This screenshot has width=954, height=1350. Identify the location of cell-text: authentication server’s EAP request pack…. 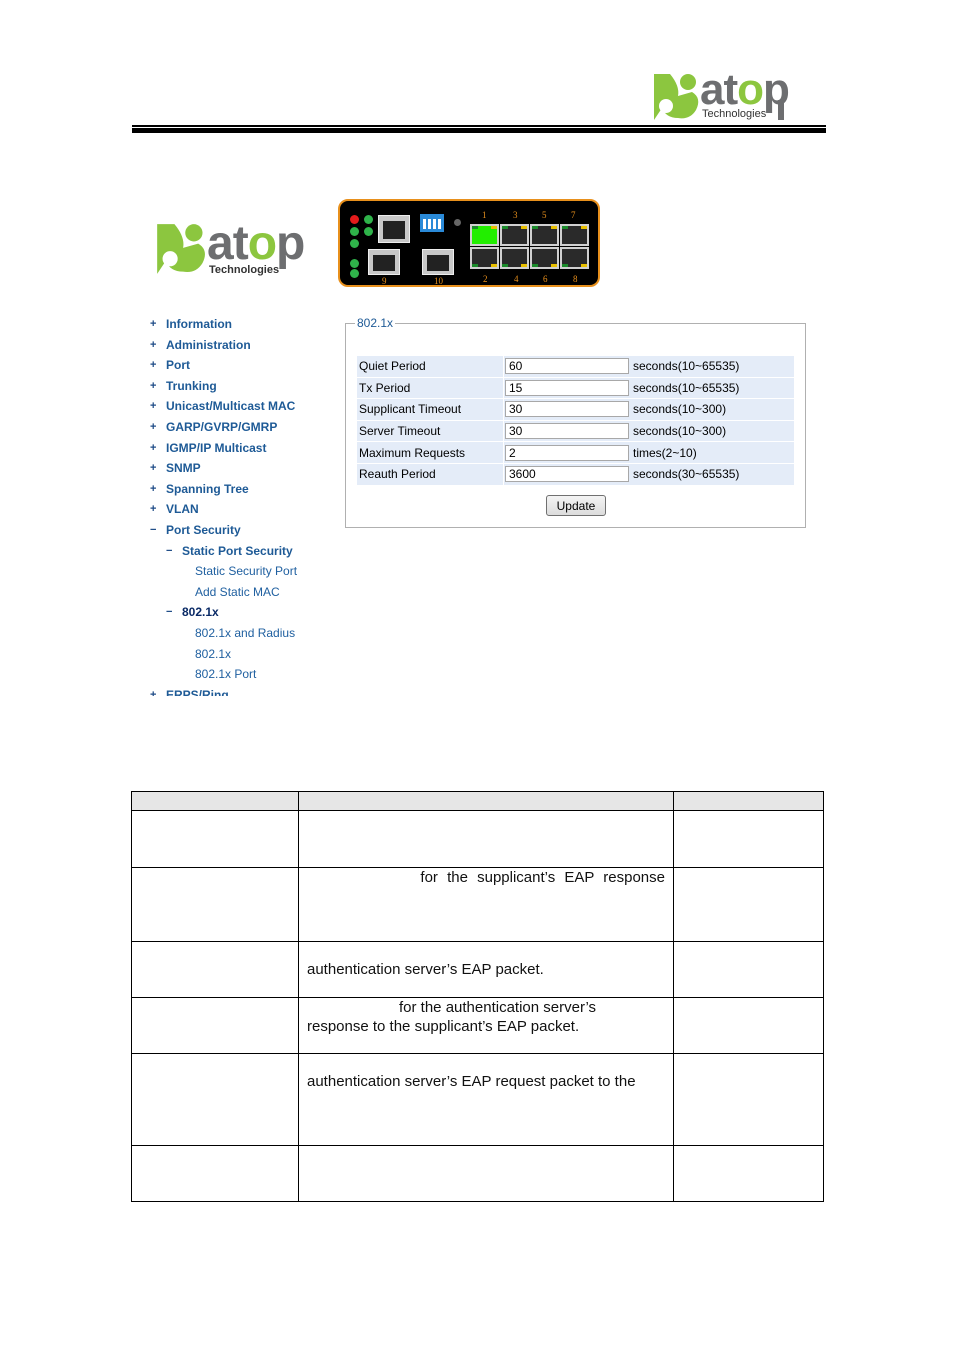
(471, 1081).